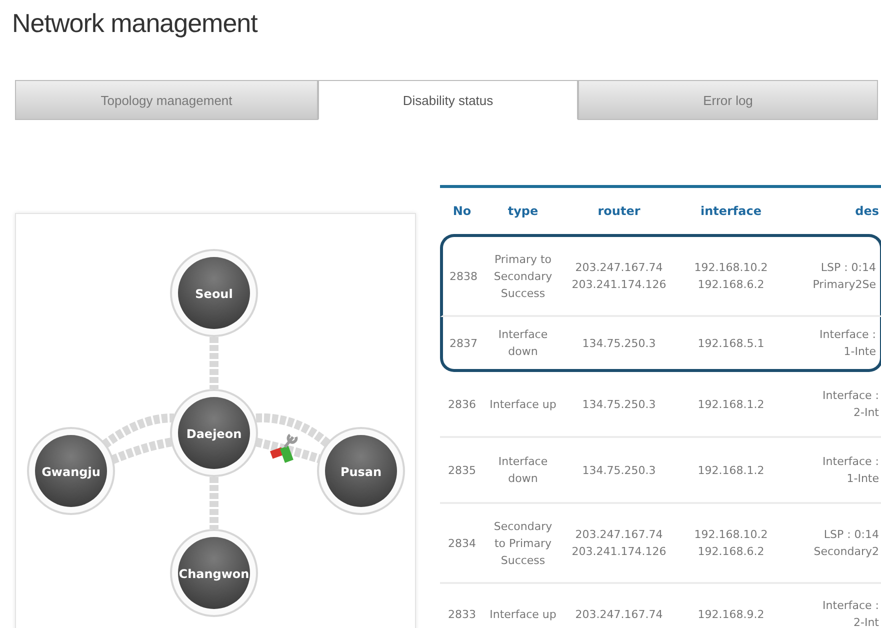 Image resolution: width=881 pixels, height=628 pixels. What do you see at coordinates (833, 275) in the screenshot?
I see `table-cell: LSP : 0:14 Primary2Se` at bounding box center [833, 275].